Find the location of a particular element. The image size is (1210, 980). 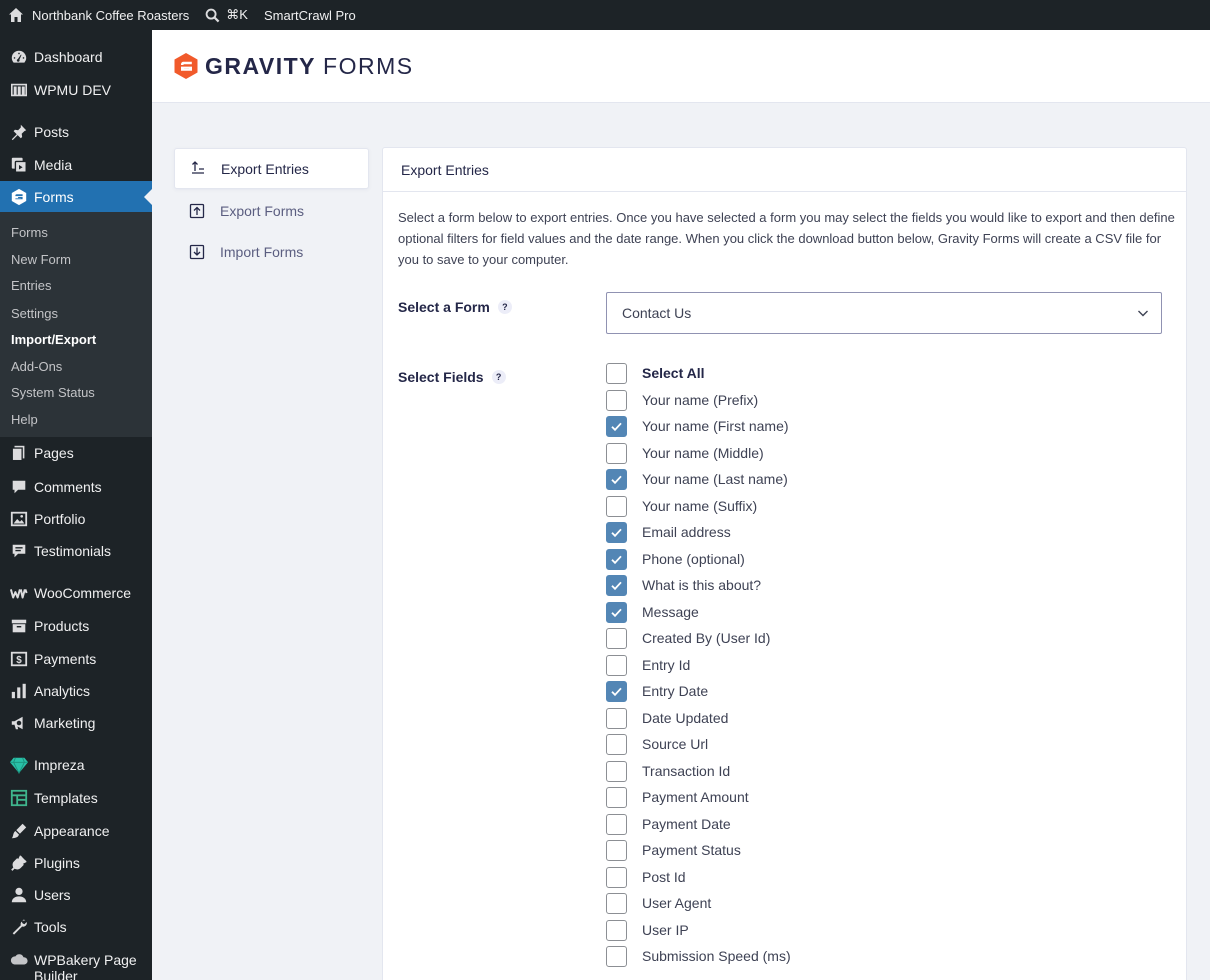

menu-templates: Templates is located at coordinates (76, 798).